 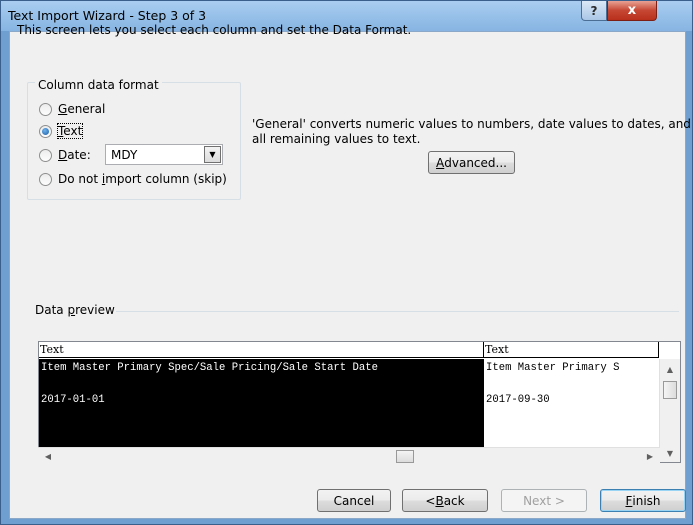 What do you see at coordinates (354, 500) in the screenshot?
I see `cancel-button: Cancel` at bounding box center [354, 500].